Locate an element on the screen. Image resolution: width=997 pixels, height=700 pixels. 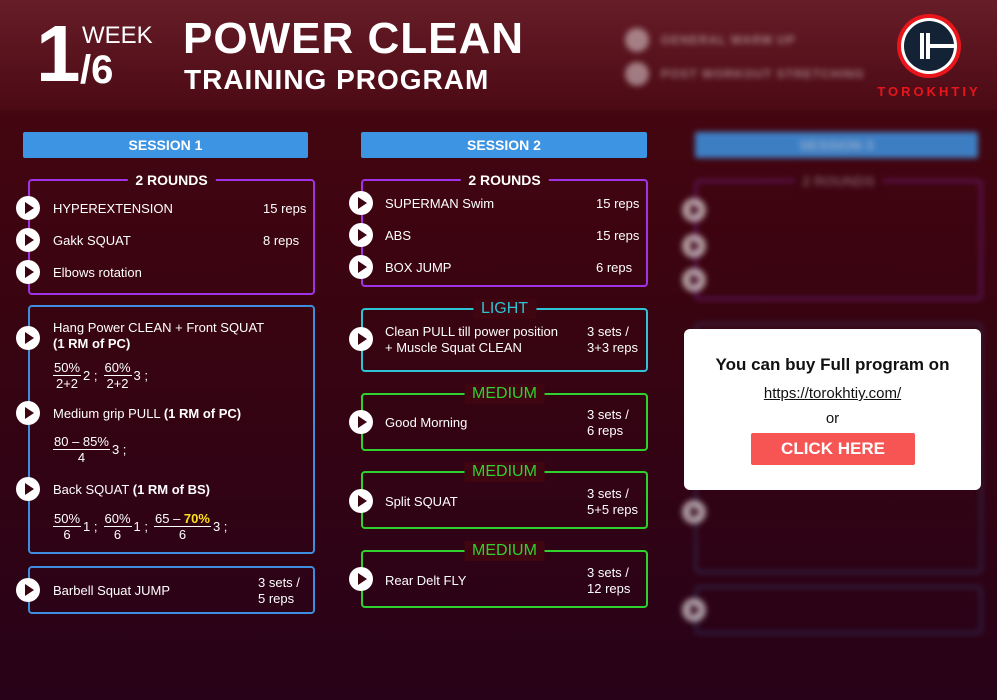
exercise-reps: 3+3 reps is located at coordinates (612, 347).